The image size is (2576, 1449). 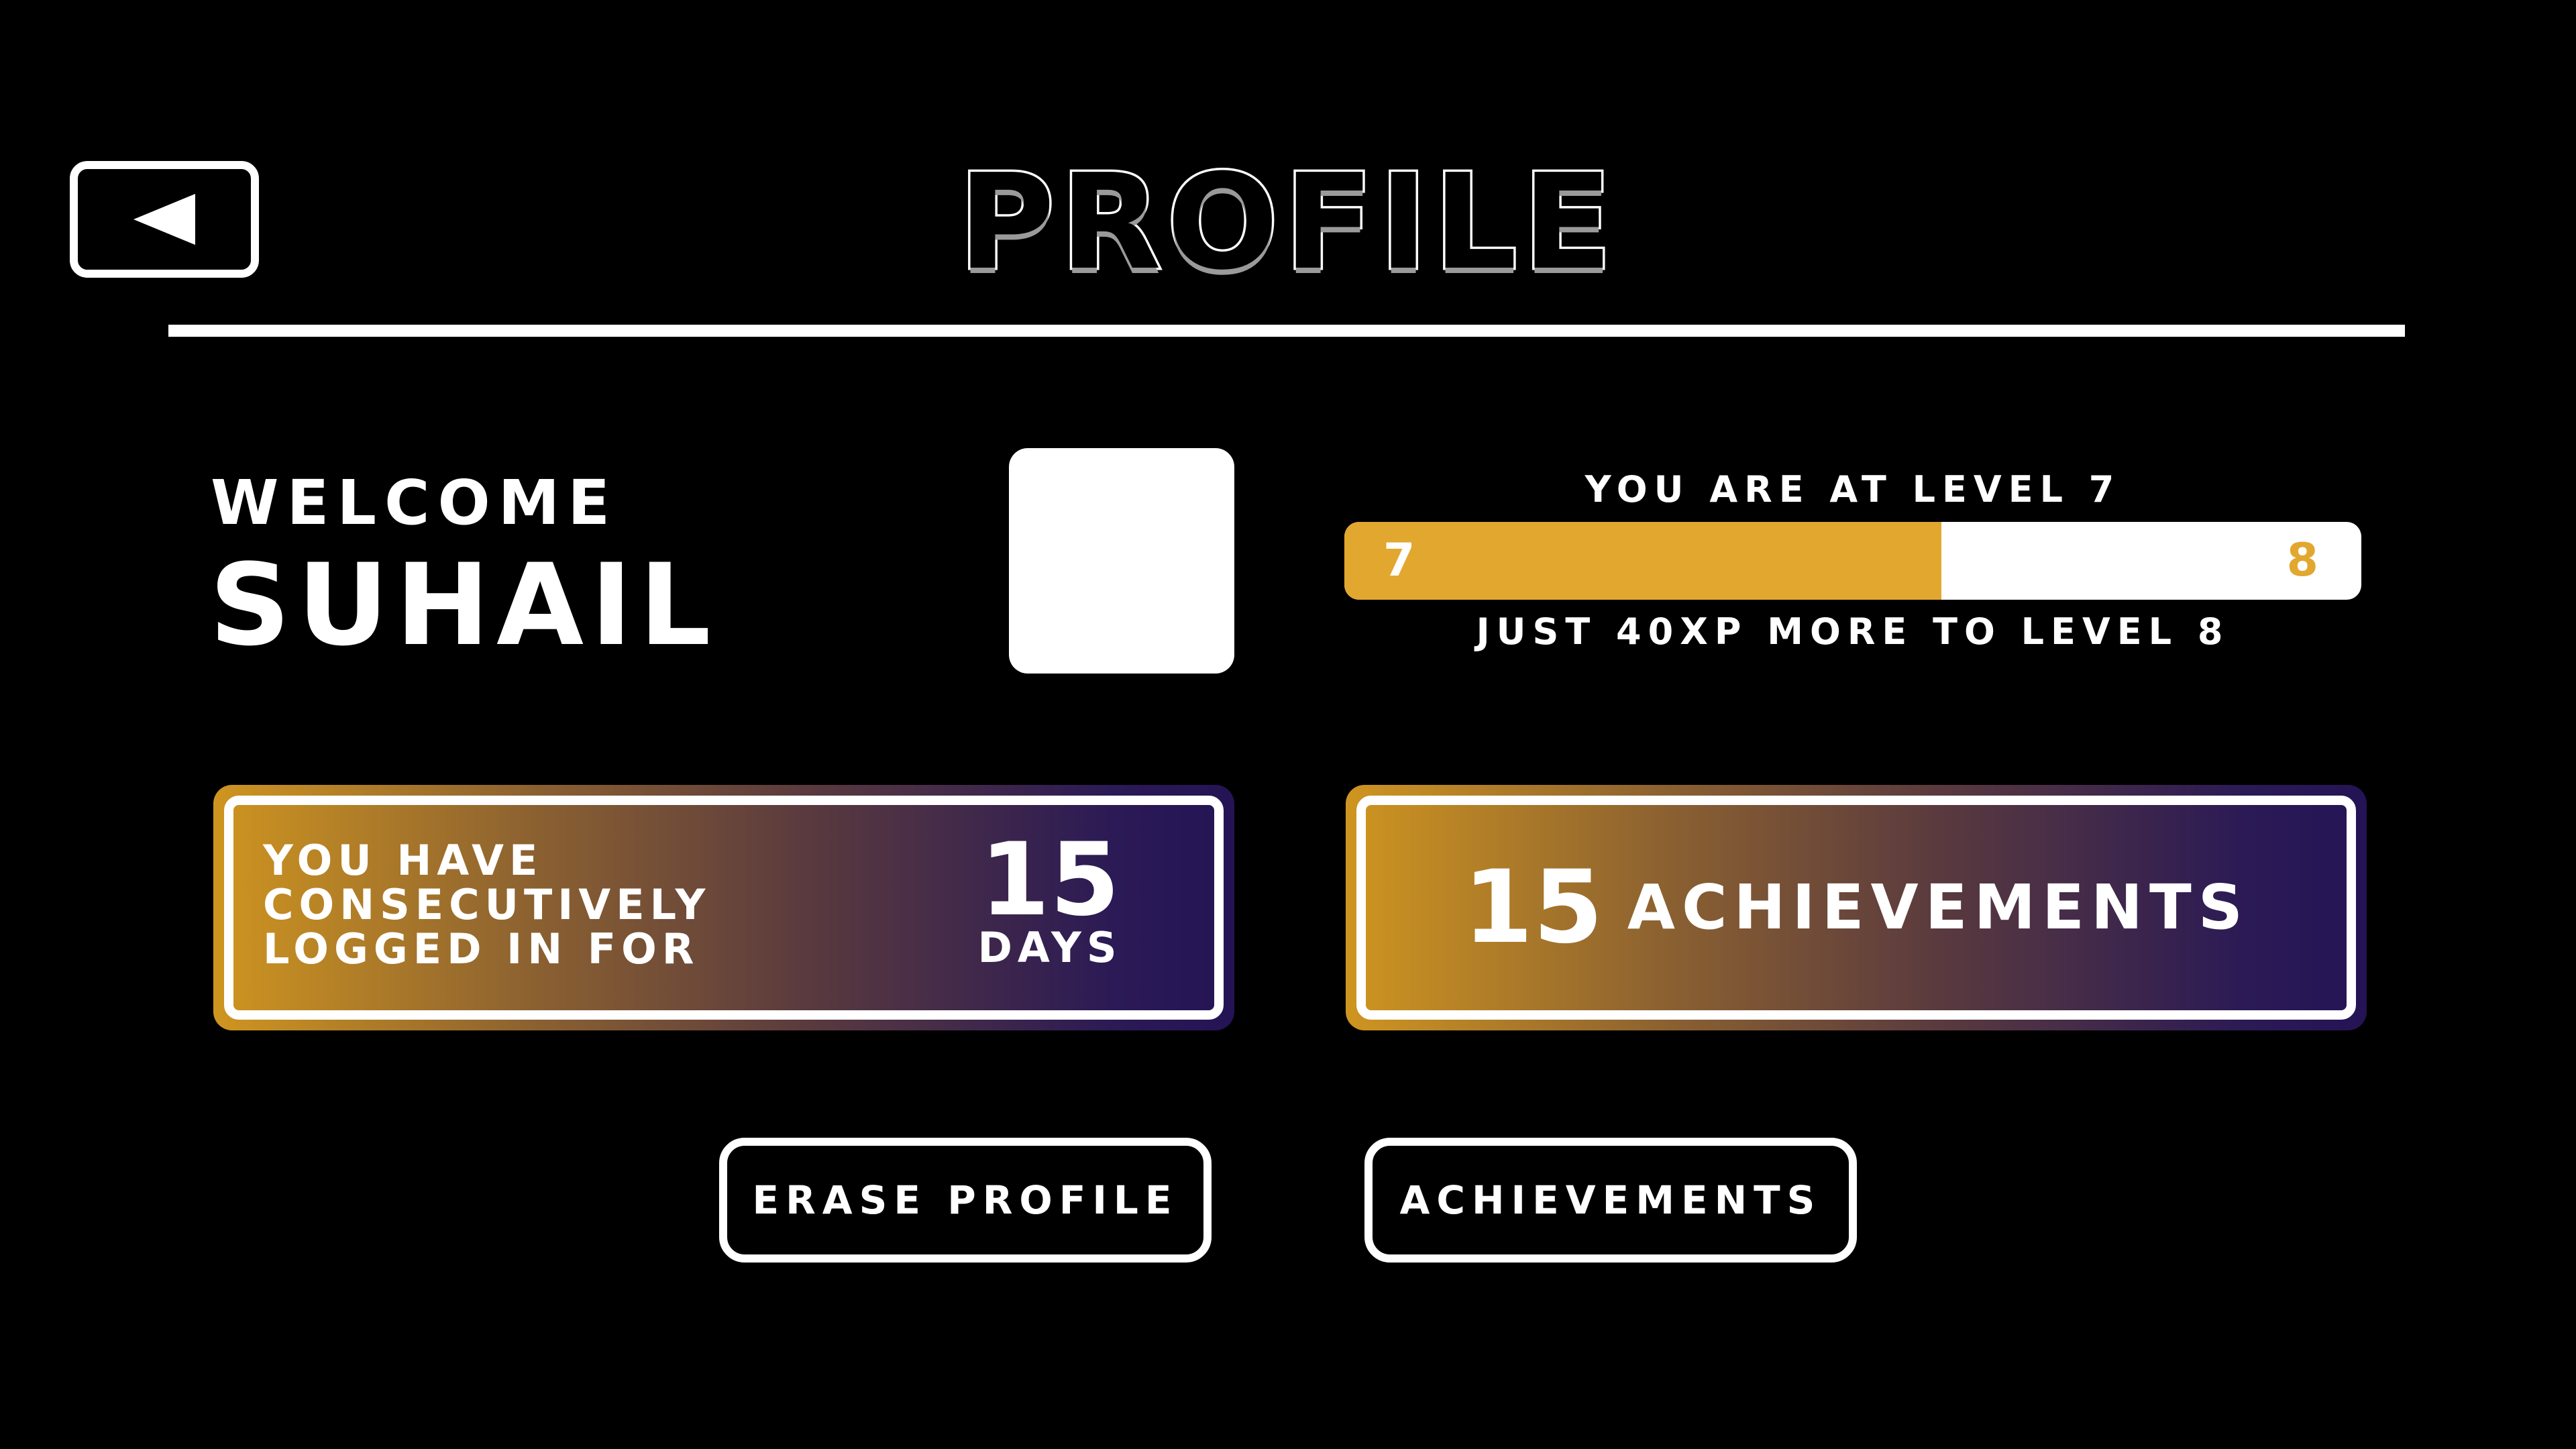 I want to click on avatar, so click(x=1121, y=561).